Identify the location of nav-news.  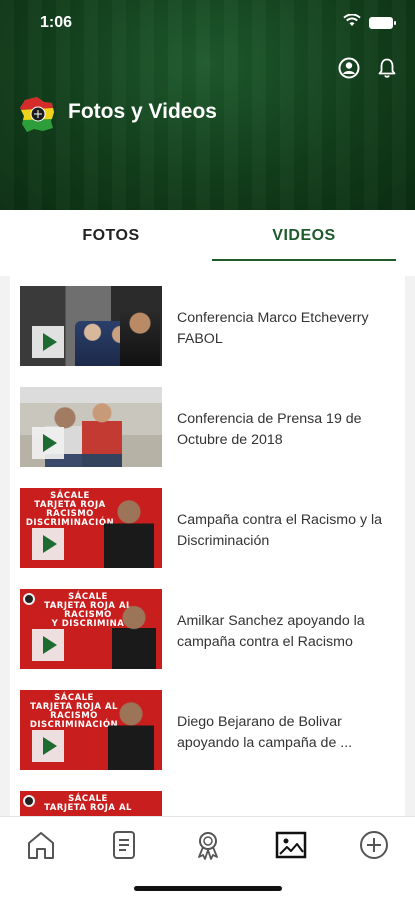
(124, 845).